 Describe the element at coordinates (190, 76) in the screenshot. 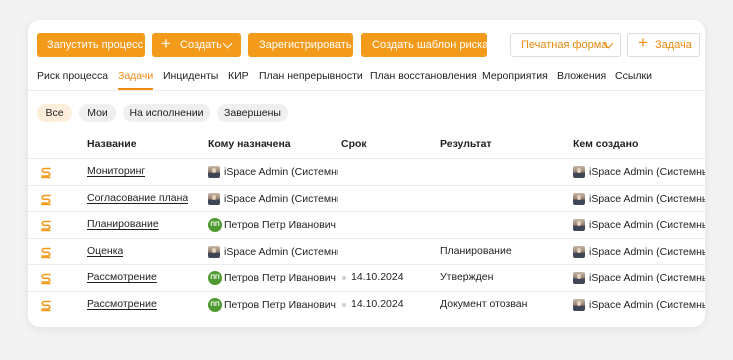

I see `tab-incidents: Инциденты` at that location.